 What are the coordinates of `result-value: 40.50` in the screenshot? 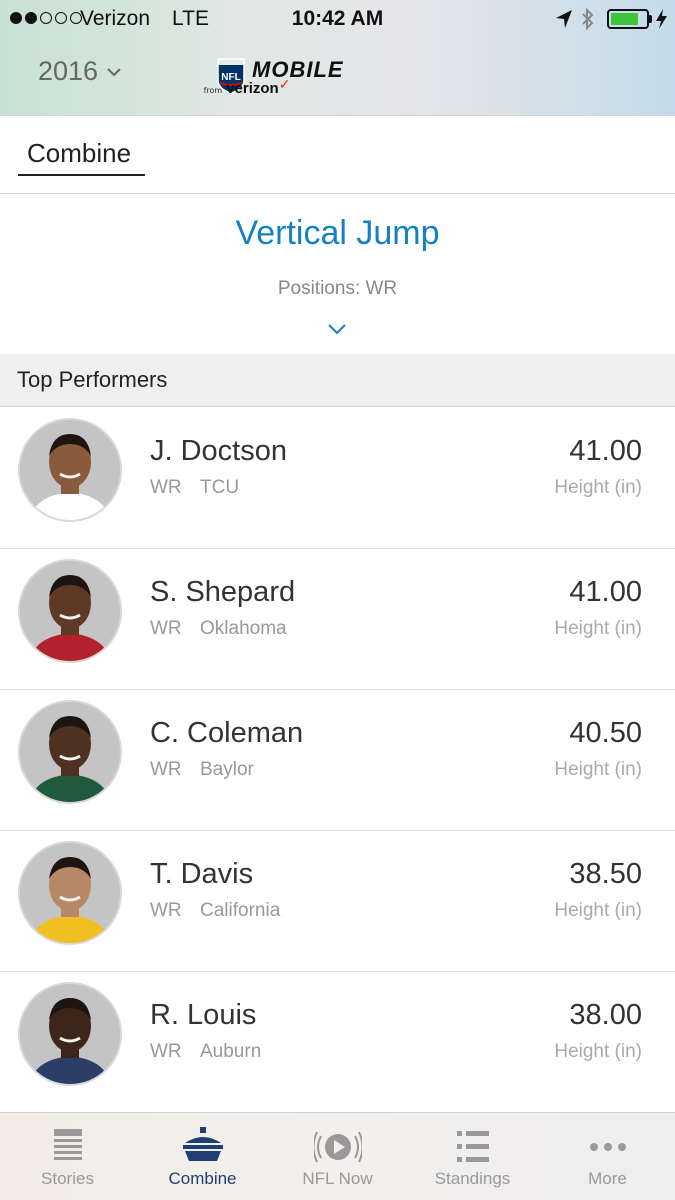 It's located at (605, 733).